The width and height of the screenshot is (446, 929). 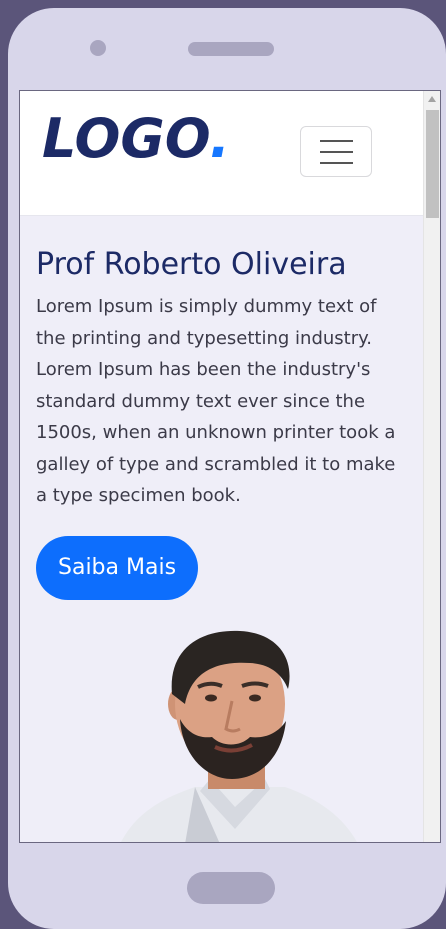 I want to click on home-button, so click(x=231, y=888).